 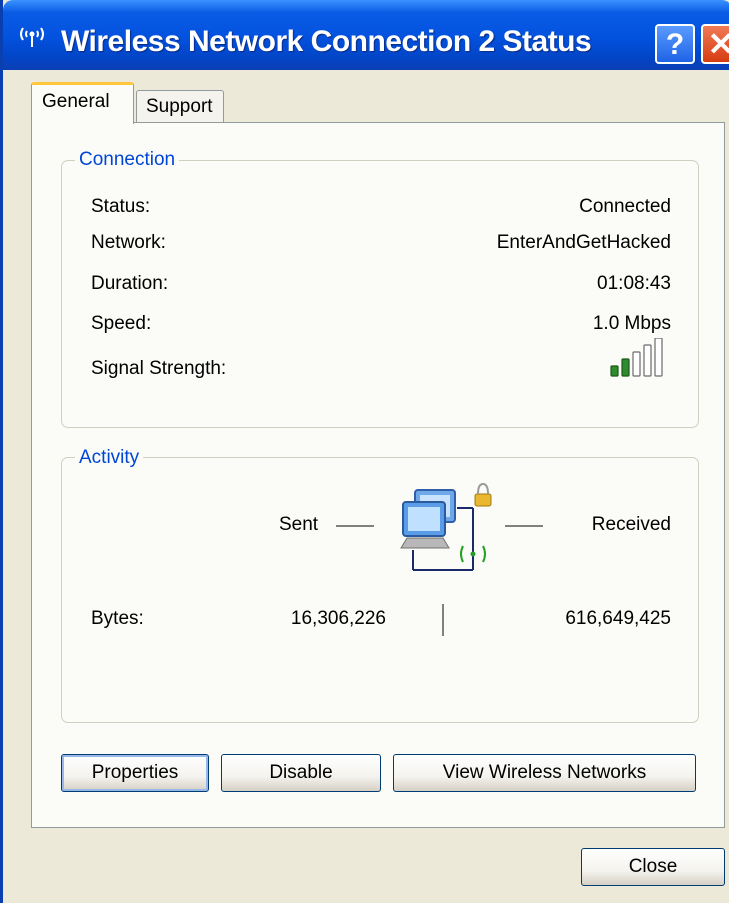 What do you see at coordinates (338, 618) in the screenshot?
I see `bytes-sent-value: 16,306,226` at bounding box center [338, 618].